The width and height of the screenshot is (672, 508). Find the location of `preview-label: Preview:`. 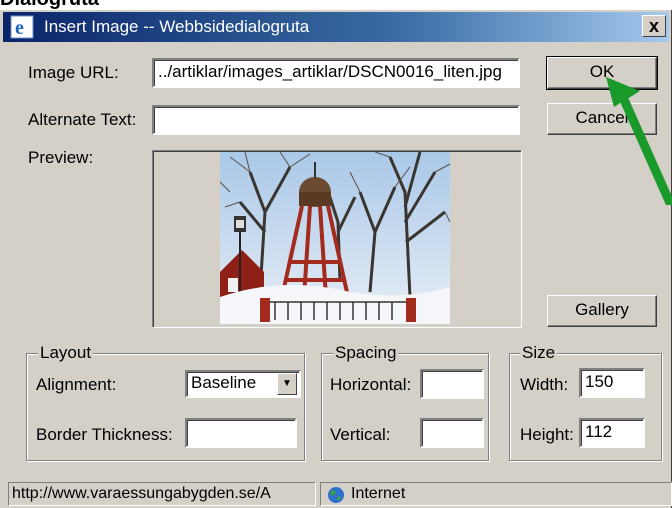

preview-label: Preview: is located at coordinates (61, 157).